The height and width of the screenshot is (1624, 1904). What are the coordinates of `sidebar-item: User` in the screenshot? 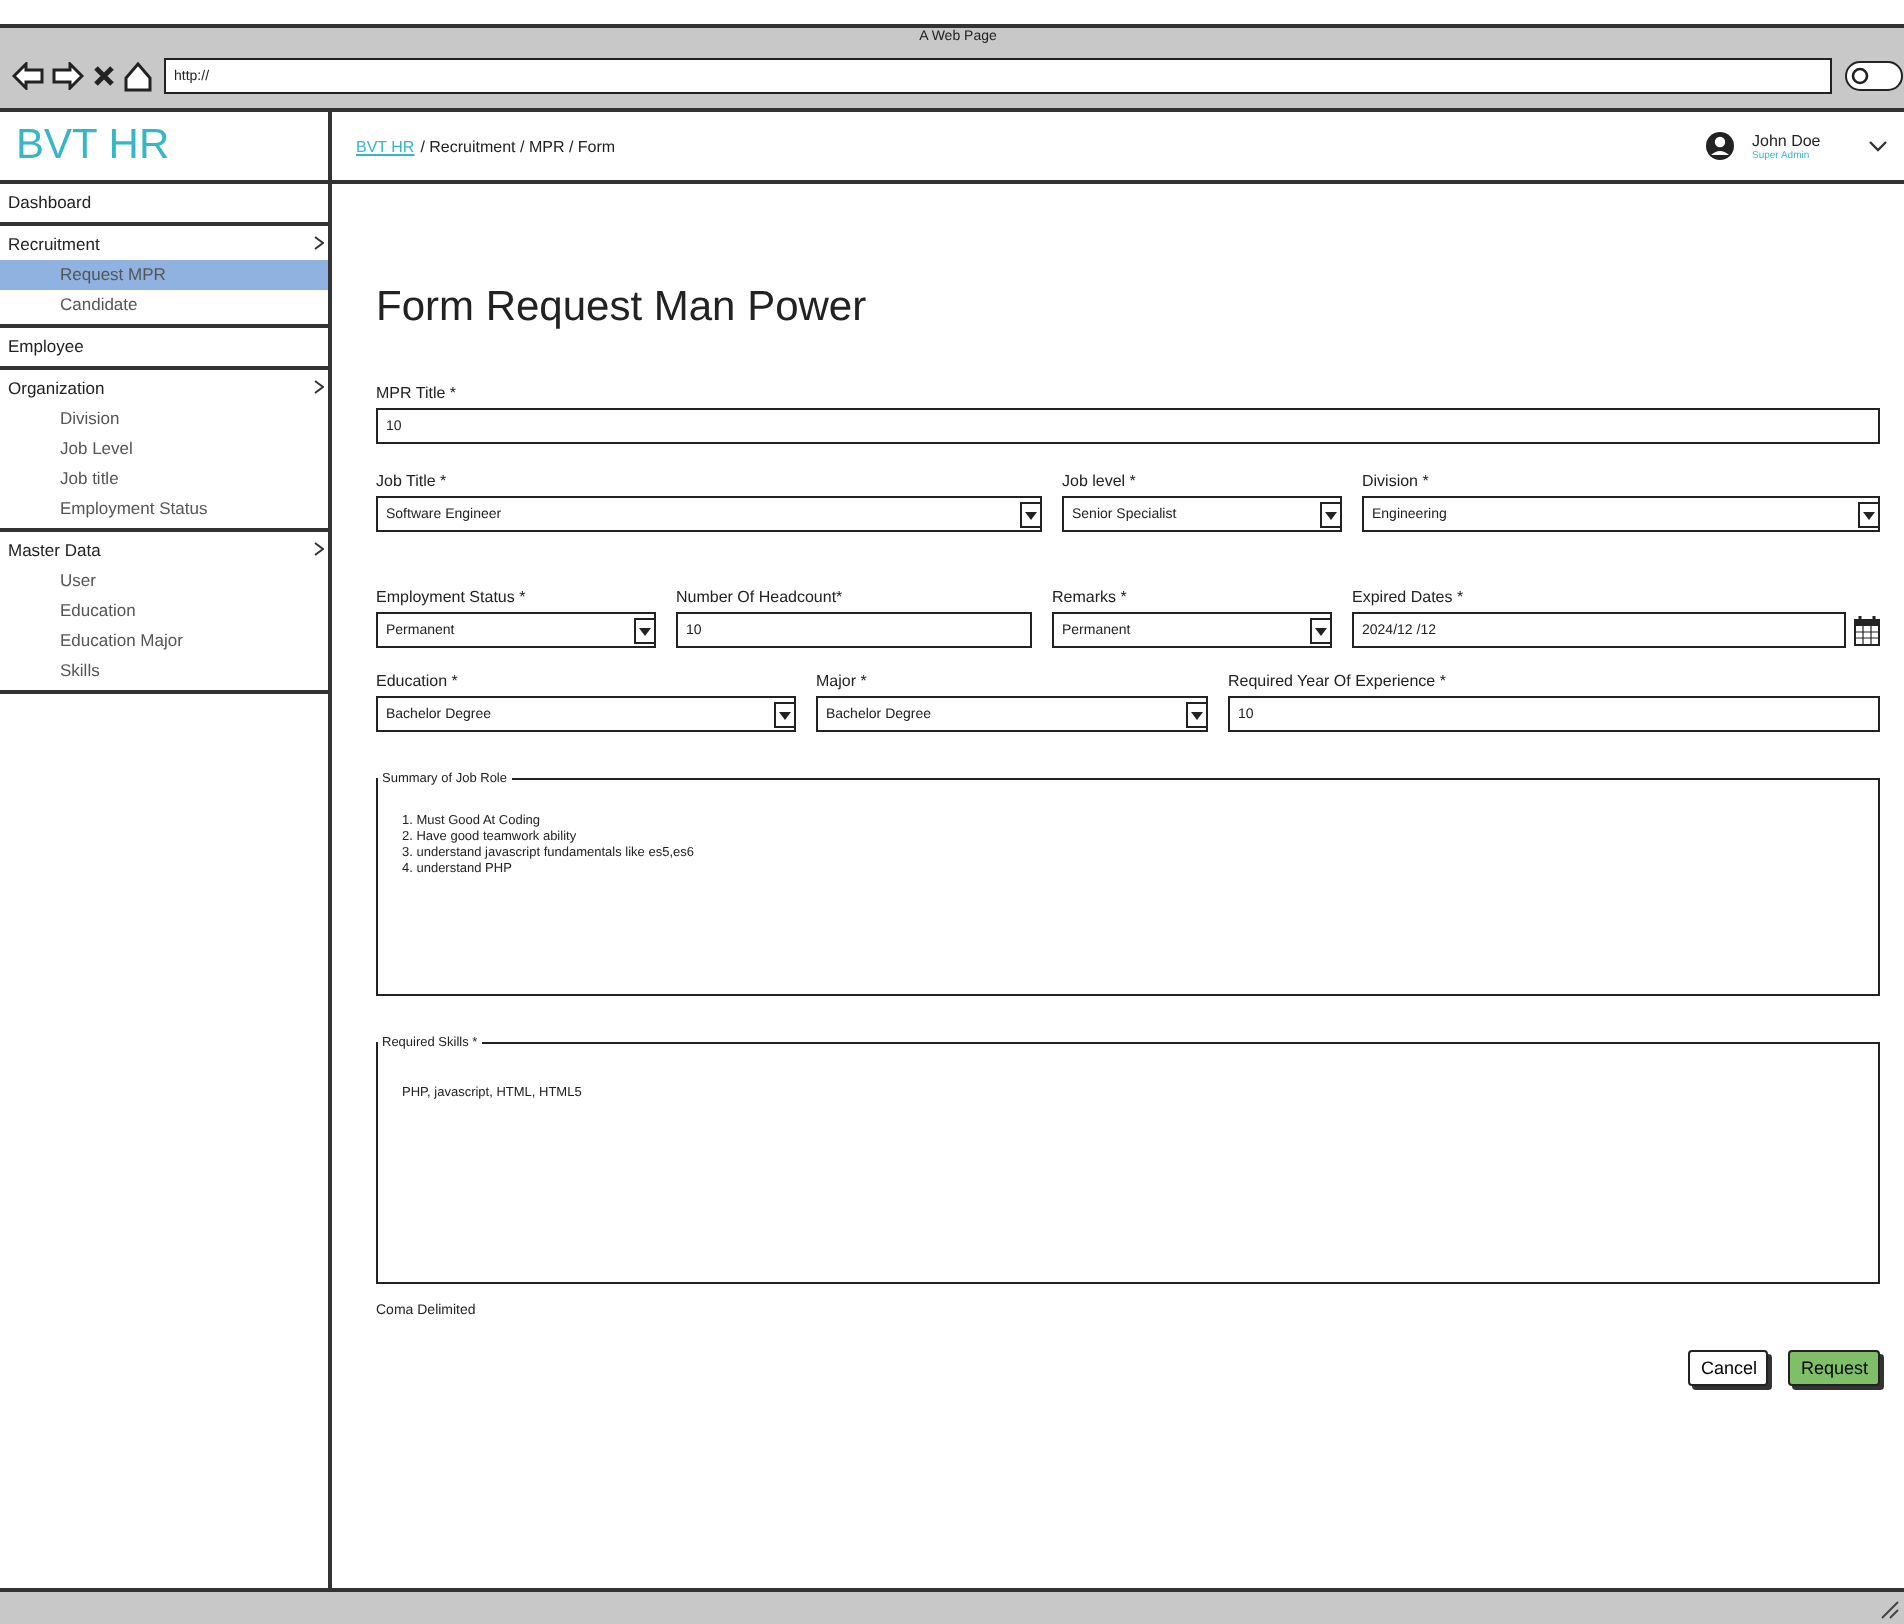 It's located at (164, 581).